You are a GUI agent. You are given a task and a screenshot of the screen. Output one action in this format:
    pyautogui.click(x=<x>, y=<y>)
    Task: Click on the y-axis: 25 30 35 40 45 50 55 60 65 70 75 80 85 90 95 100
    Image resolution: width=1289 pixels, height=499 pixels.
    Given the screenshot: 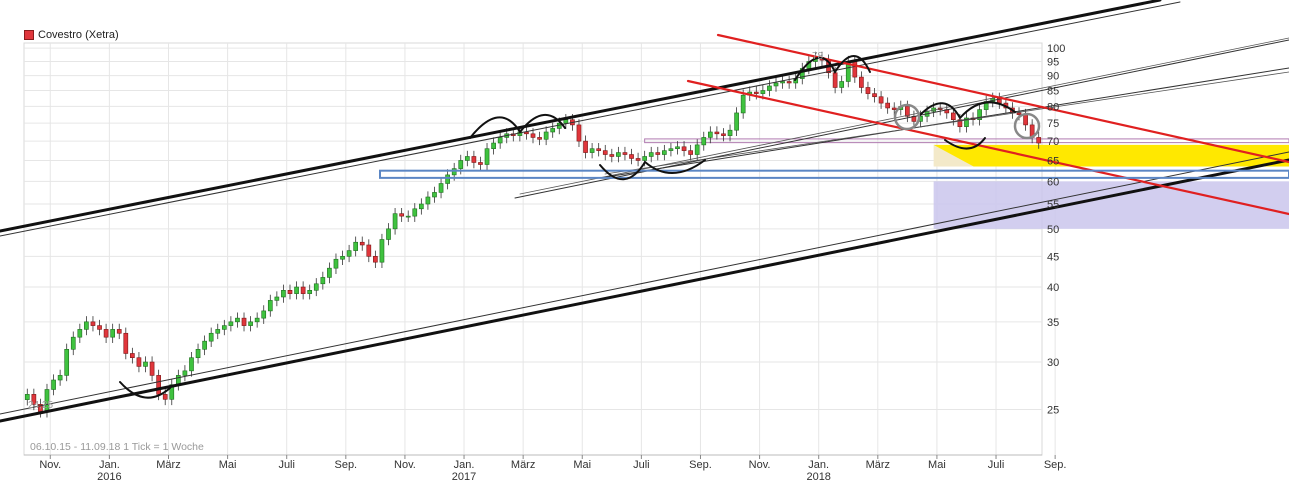 What is the action you would take?
    pyautogui.click(x=1056, y=229)
    